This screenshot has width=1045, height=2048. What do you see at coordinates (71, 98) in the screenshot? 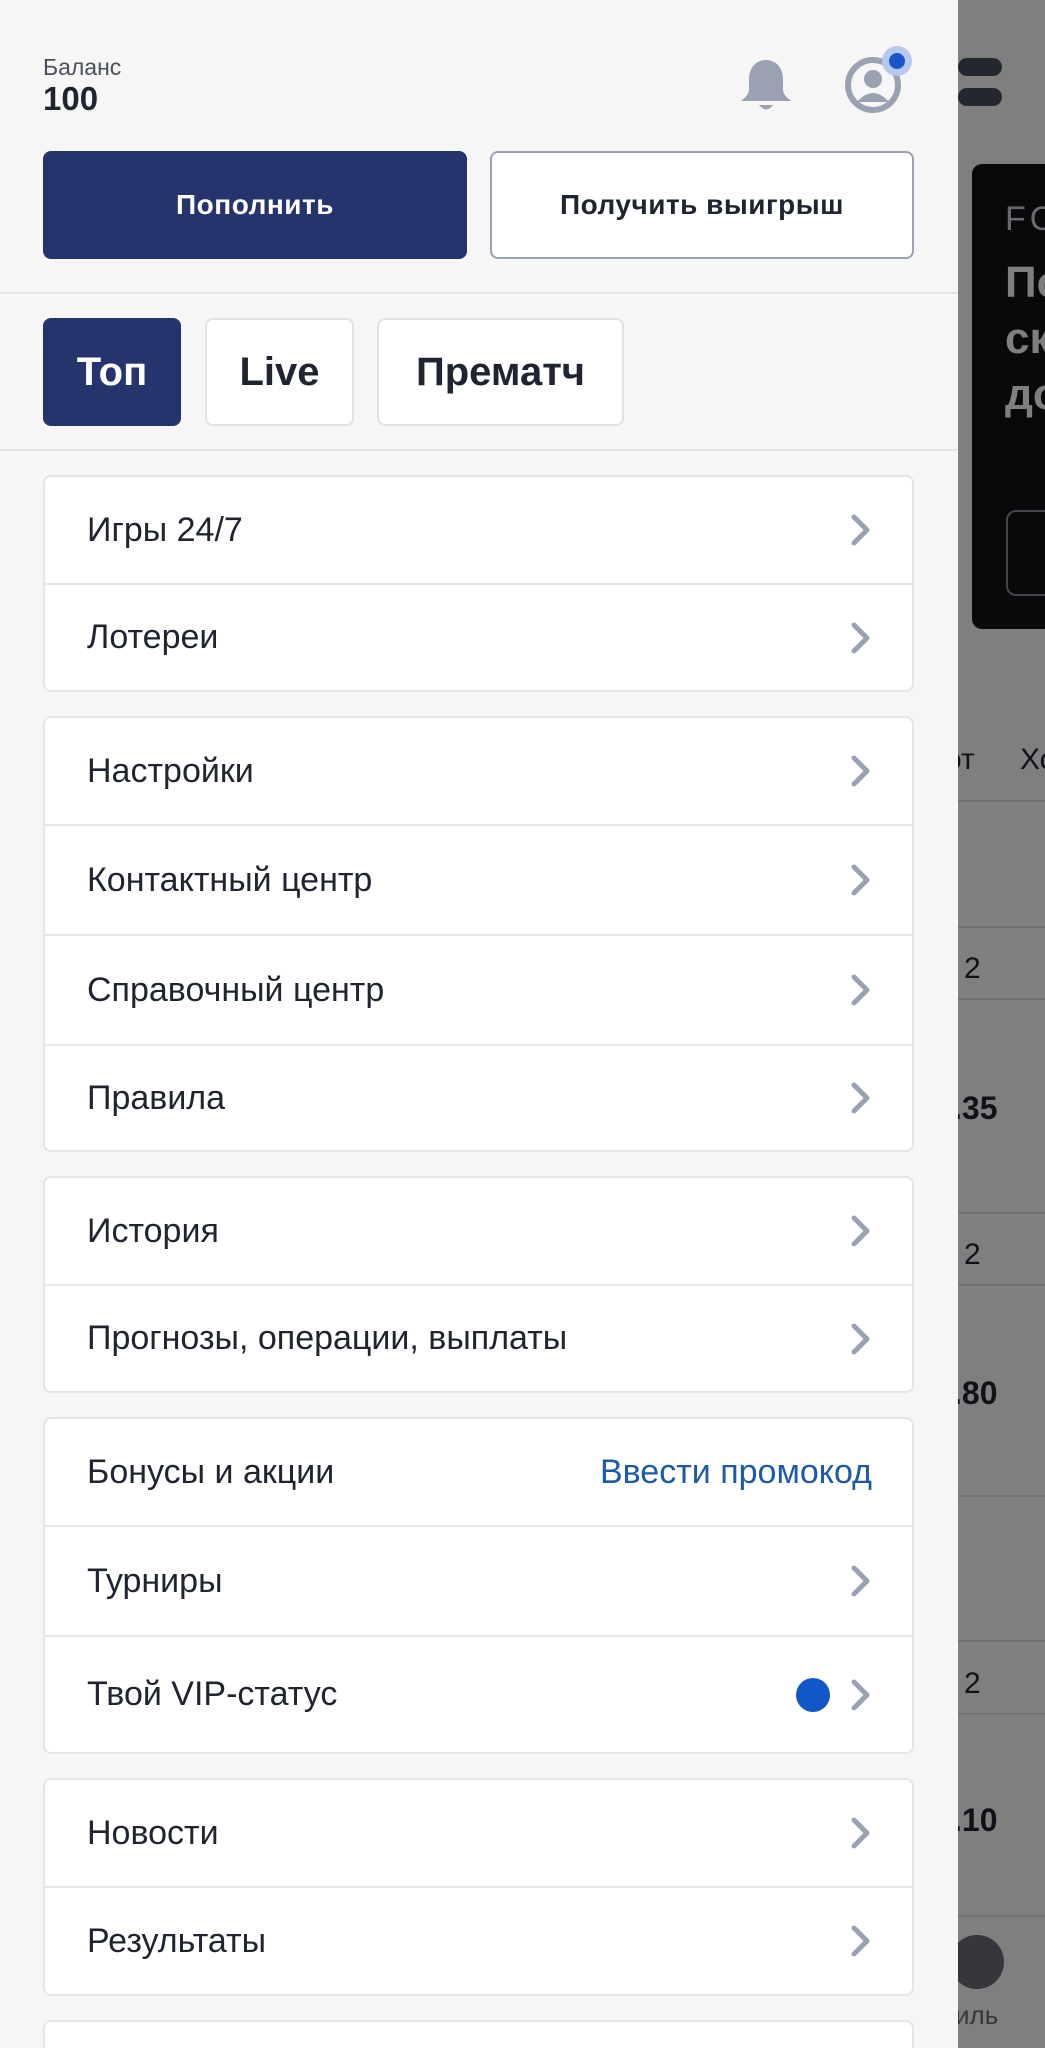
I see `balance-value: 100` at bounding box center [71, 98].